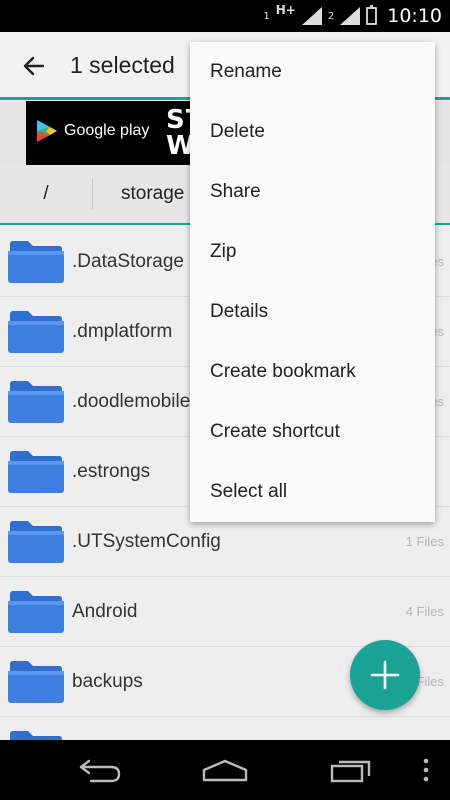 The image size is (450, 800). Describe the element at coordinates (312, 312) in the screenshot. I see `menu-item-details: Details` at that location.